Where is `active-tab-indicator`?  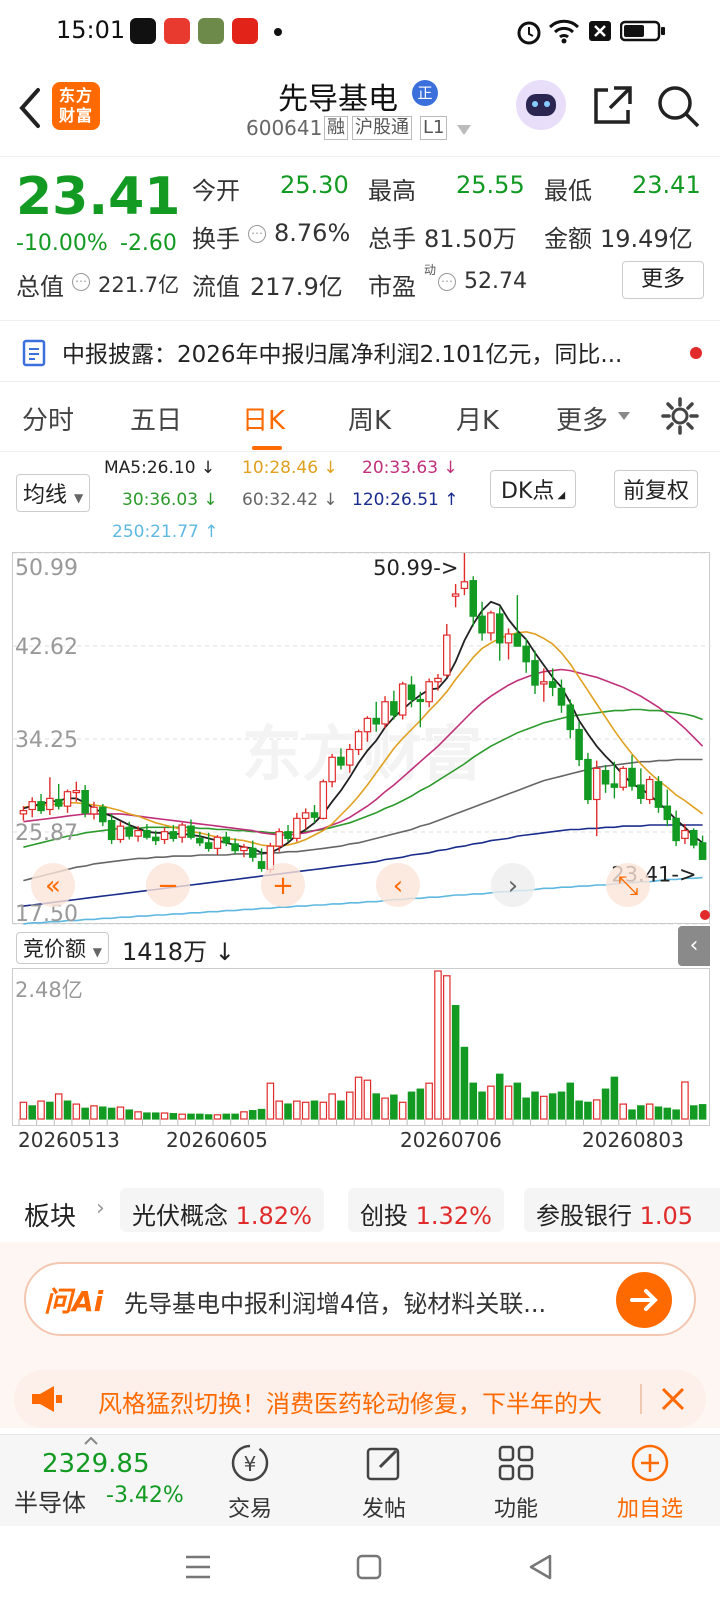
active-tab-indicator is located at coordinates (267, 448).